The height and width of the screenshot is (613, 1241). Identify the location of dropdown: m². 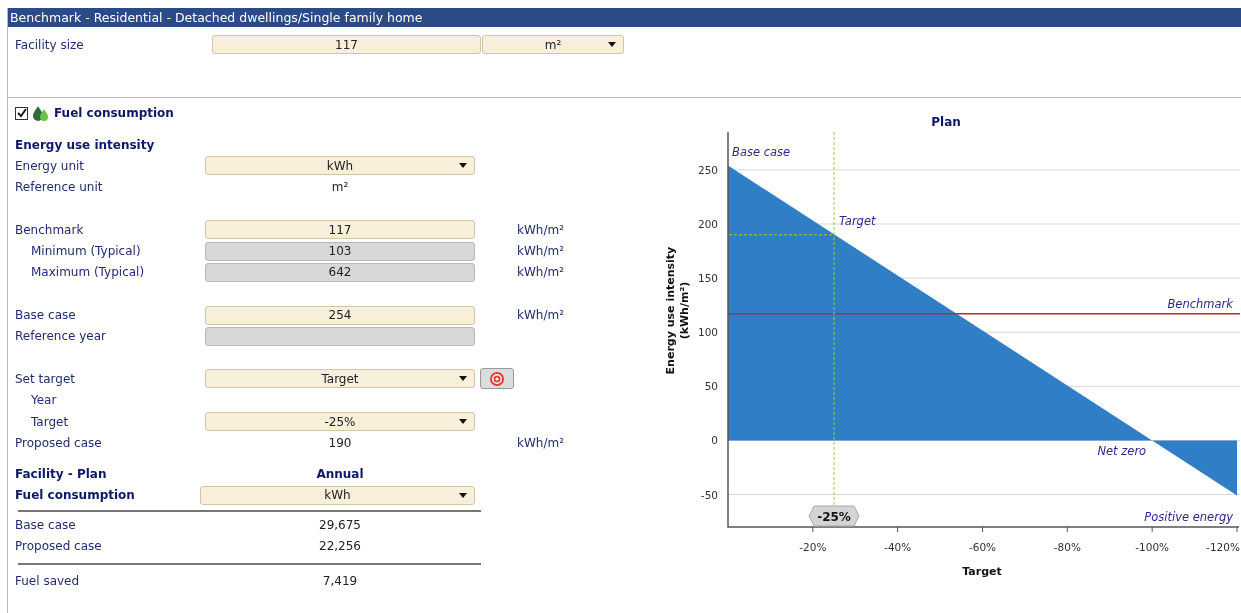
(553, 44).